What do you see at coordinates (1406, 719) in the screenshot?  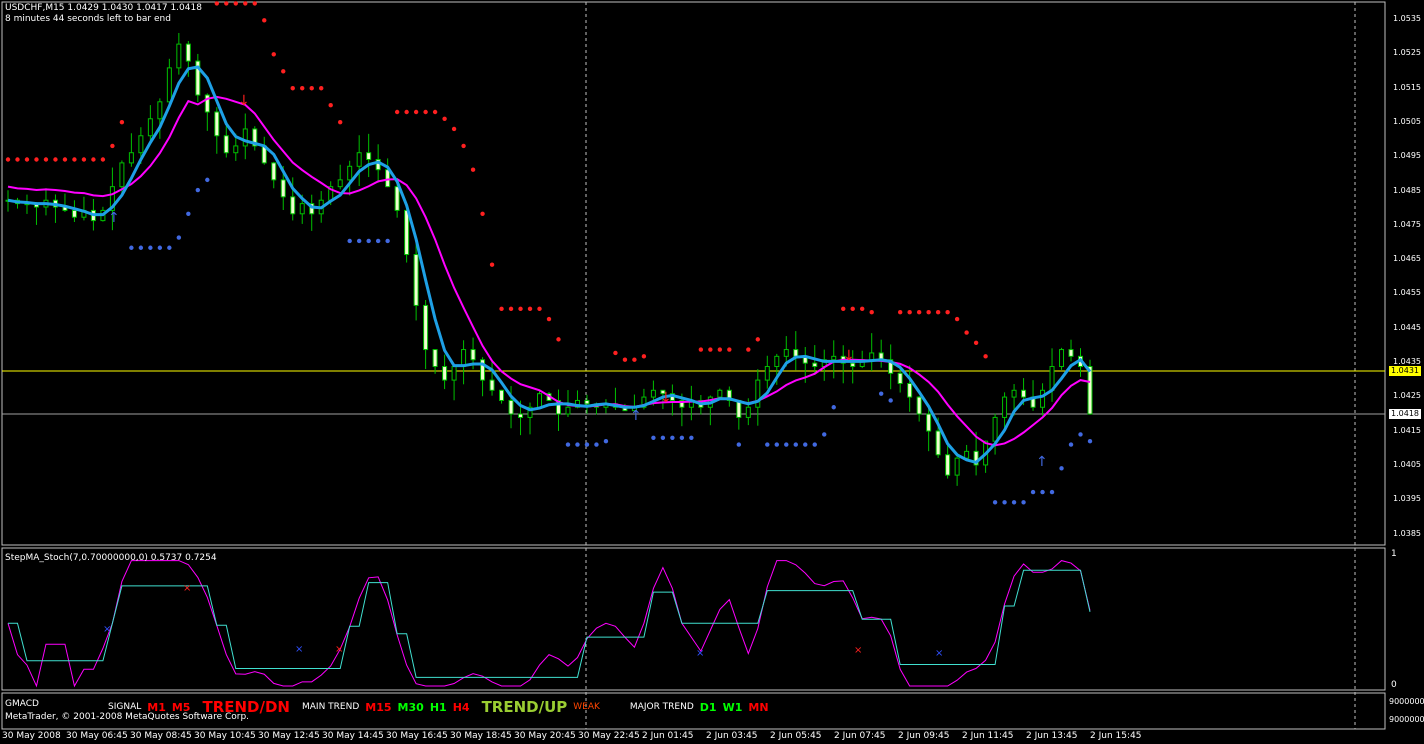 I see `gmacd-scale-bottom: 9000000` at bounding box center [1406, 719].